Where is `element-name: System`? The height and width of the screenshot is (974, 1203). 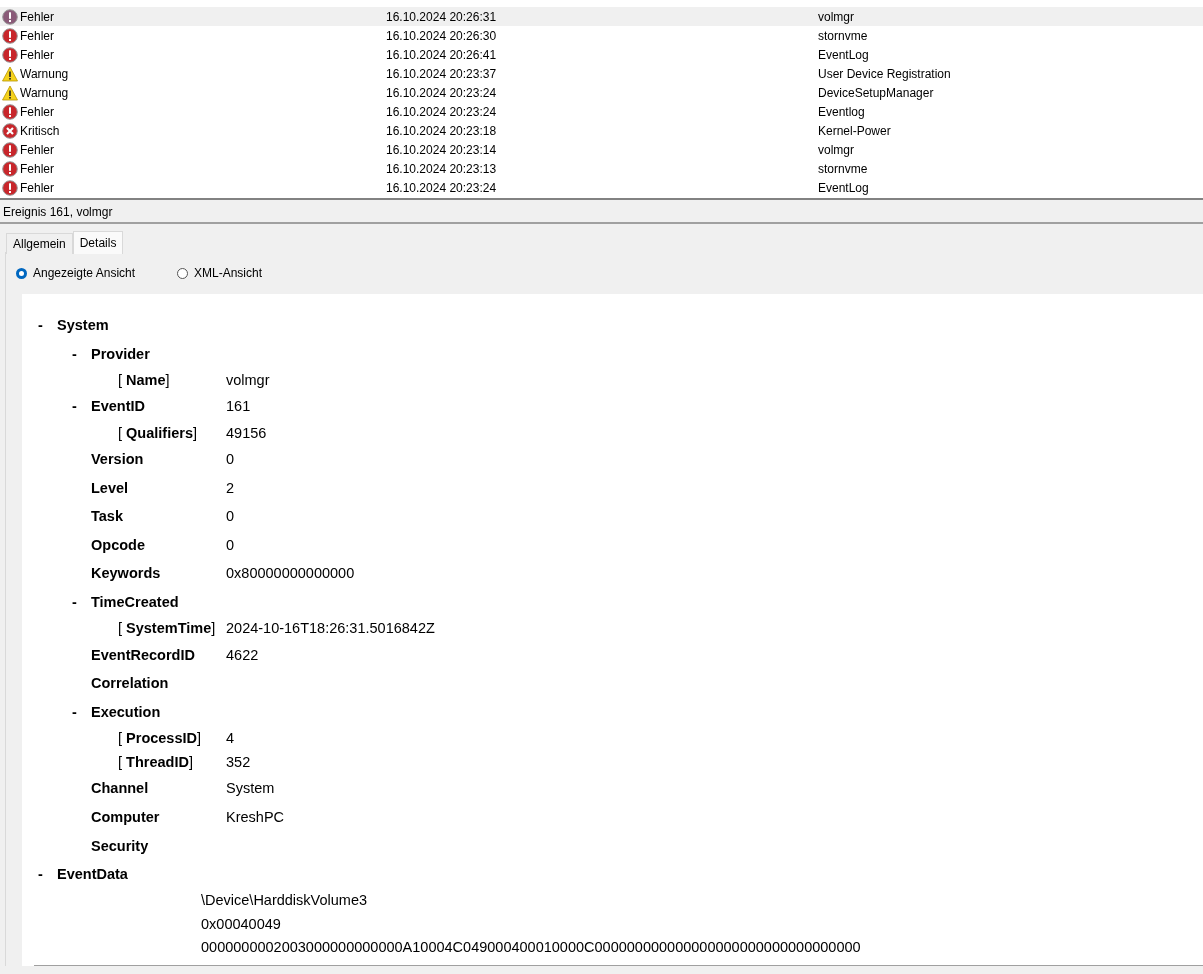 element-name: System is located at coordinates (83, 325).